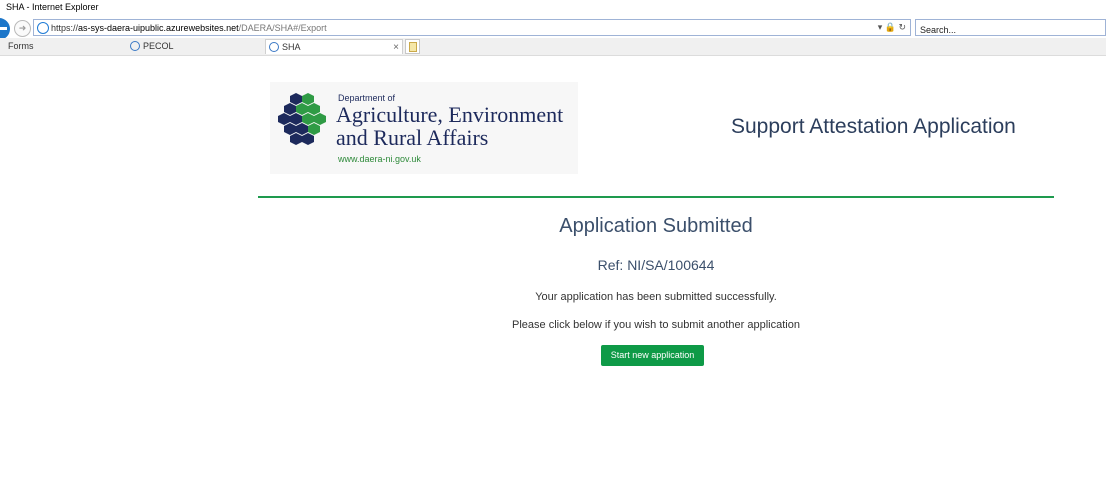 This screenshot has width=1106, height=504. I want to click on forward-button: ➜, so click(22, 28).